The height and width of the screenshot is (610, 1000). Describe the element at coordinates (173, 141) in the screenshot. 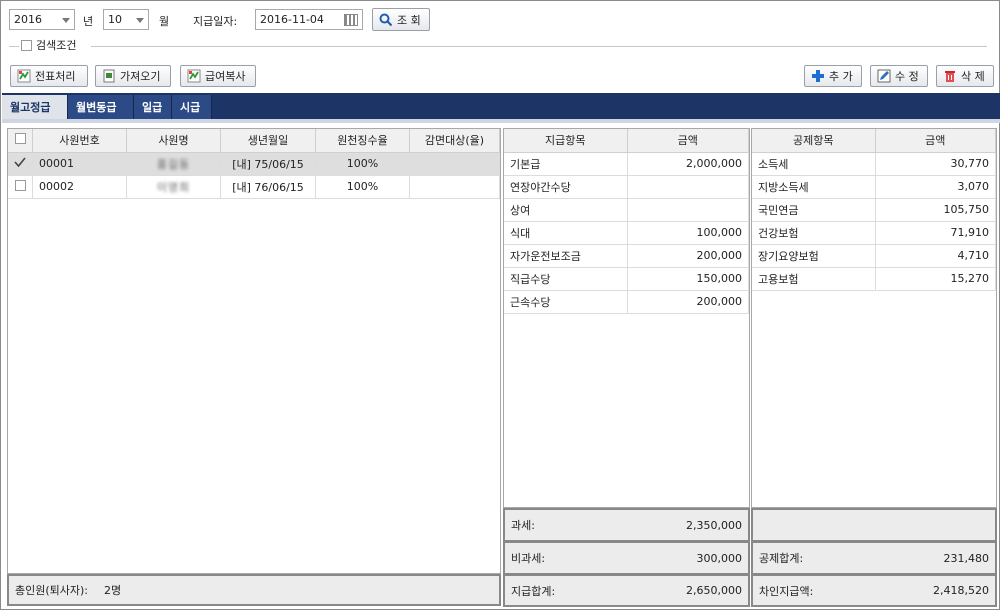

I see `col-employee-name: 사원명` at that location.